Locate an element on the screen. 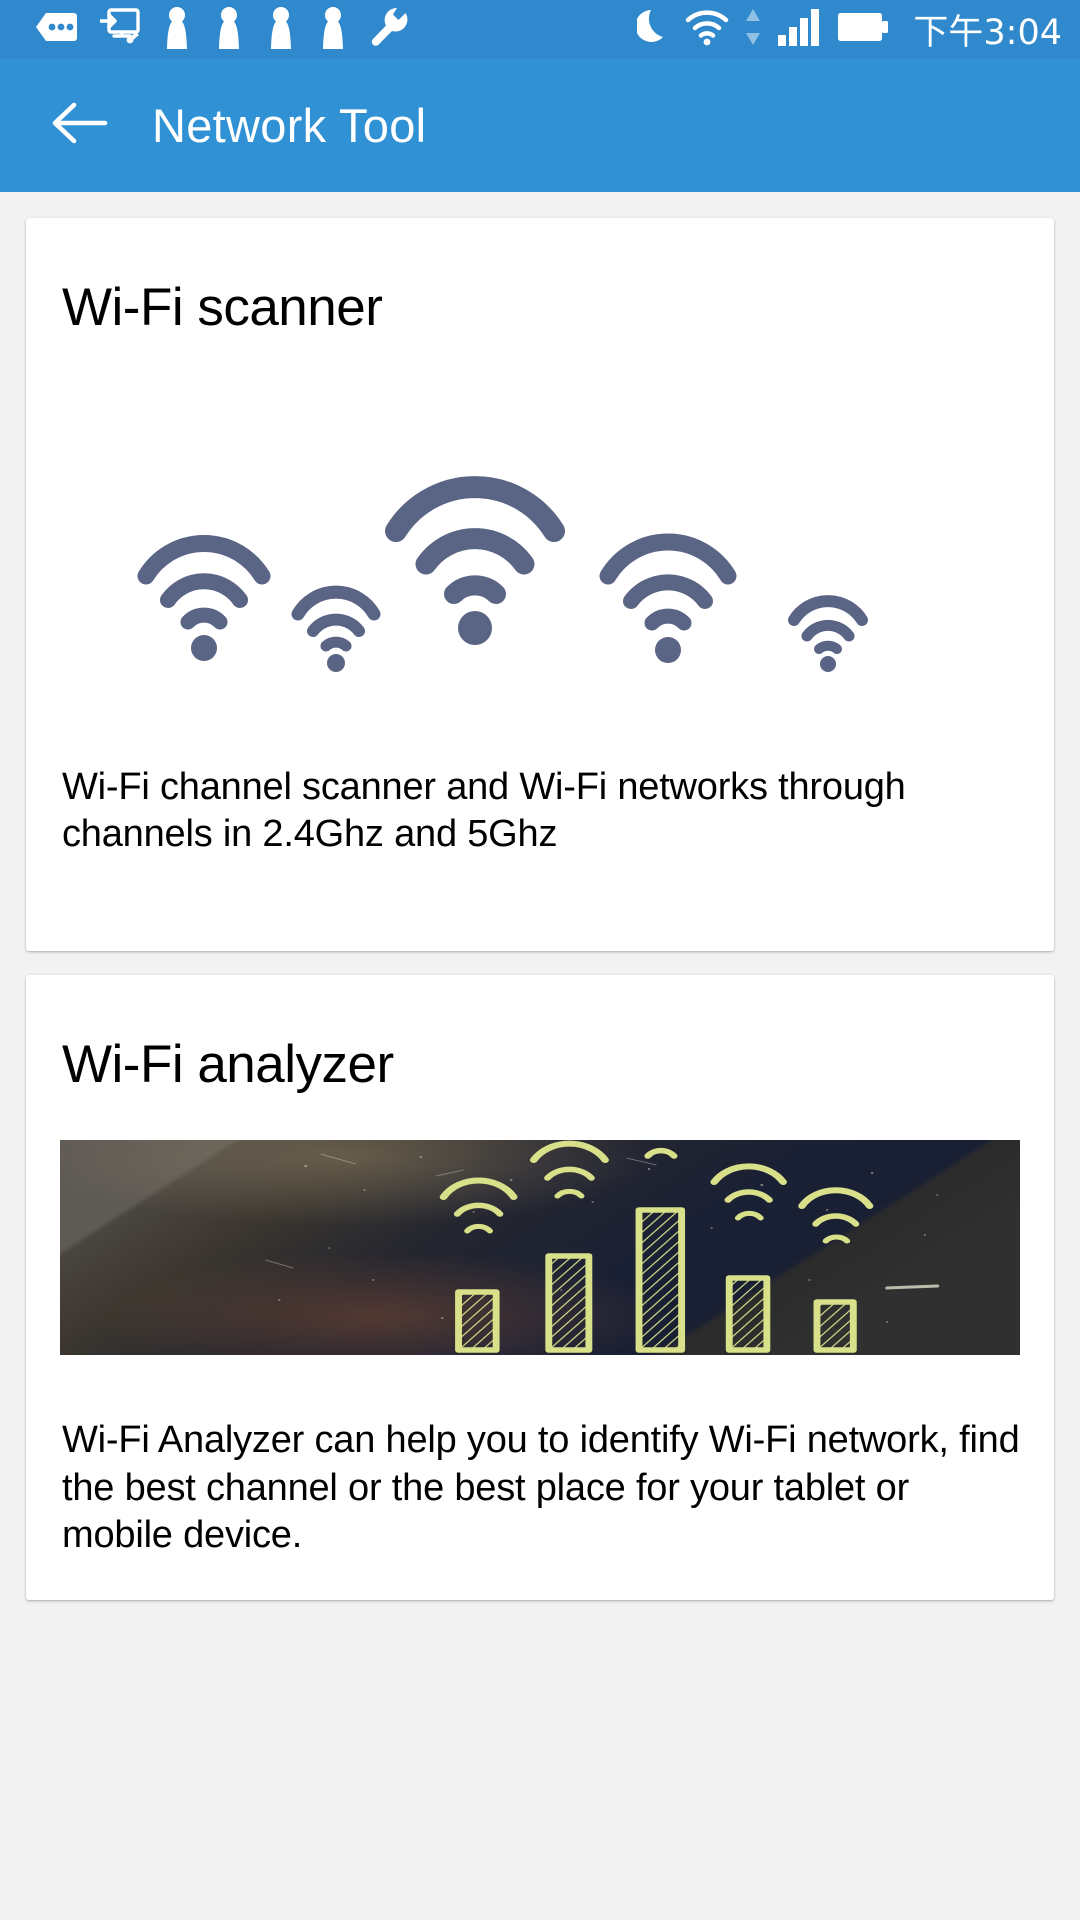  back-button is located at coordinates (79, 126).